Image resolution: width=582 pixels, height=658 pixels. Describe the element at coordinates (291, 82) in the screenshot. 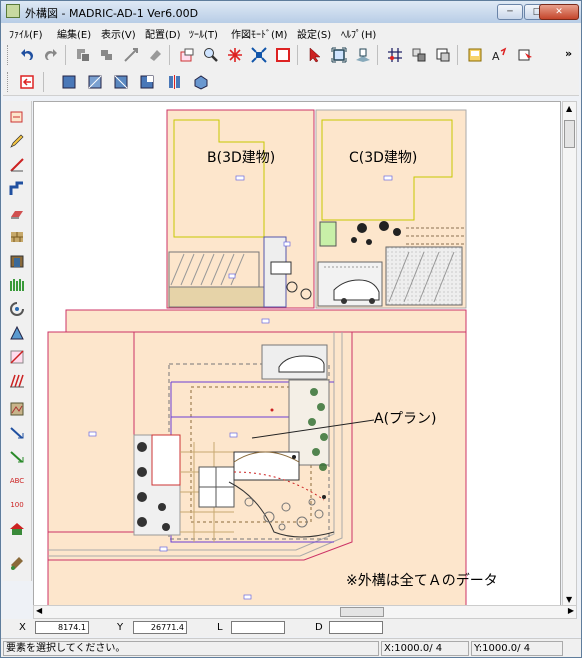

I see `secondary-toolbar` at that location.